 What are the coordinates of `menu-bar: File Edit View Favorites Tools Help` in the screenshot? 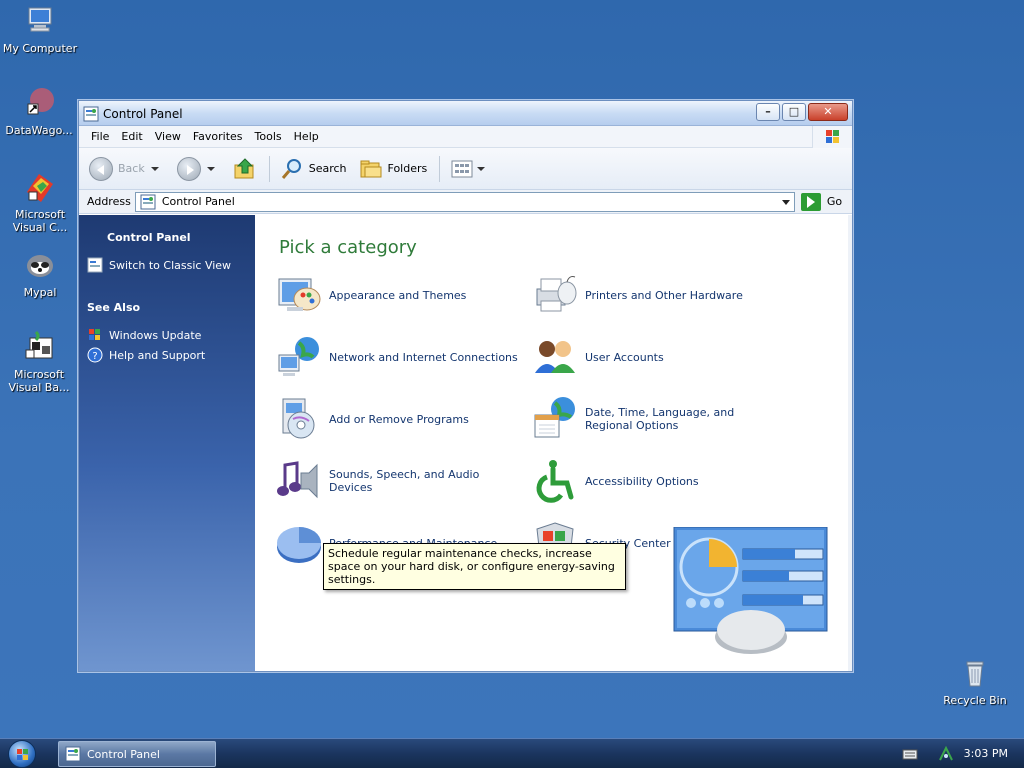 It's located at (465, 137).